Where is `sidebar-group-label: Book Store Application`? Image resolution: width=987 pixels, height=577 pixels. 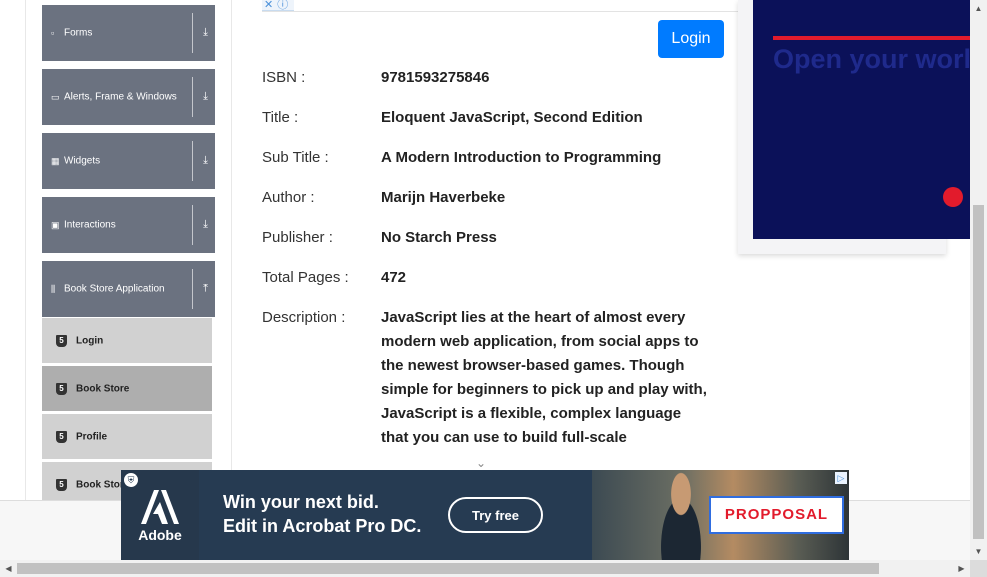
sidebar-group-label: Book Store Application is located at coordinates (114, 289).